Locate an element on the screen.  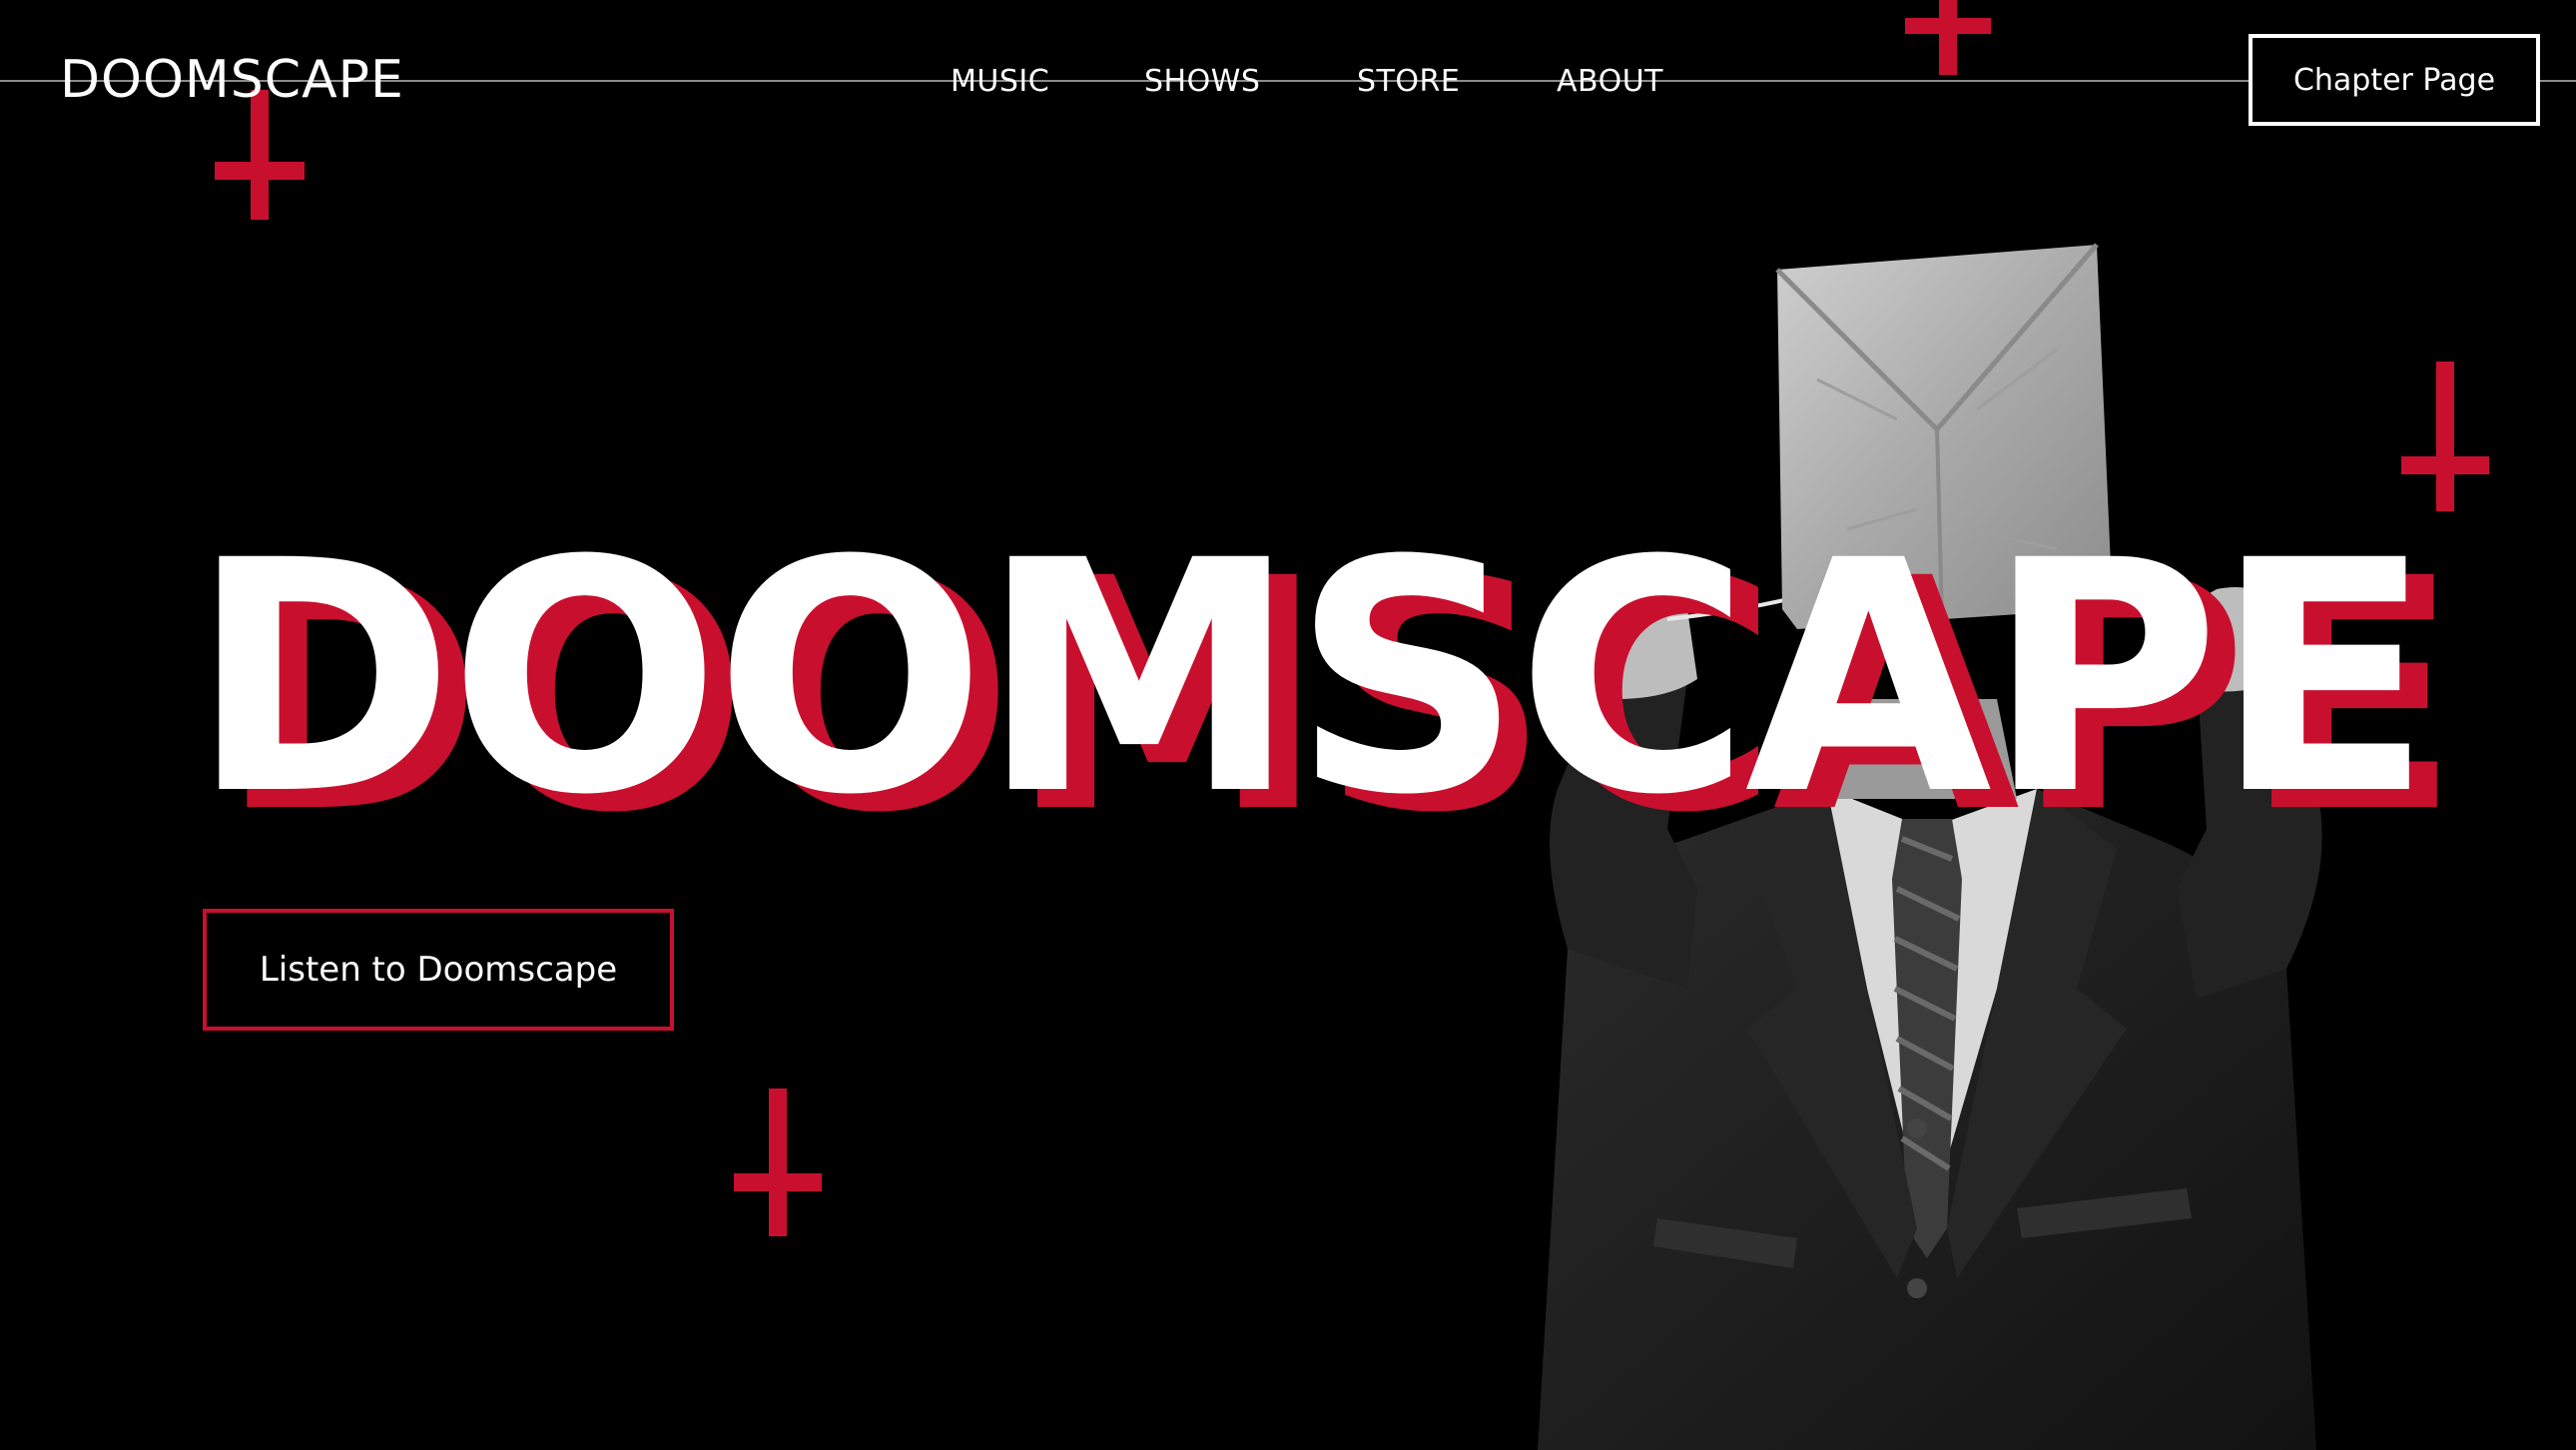
nav-item-music: MUSIC is located at coordinates (1000, 82).